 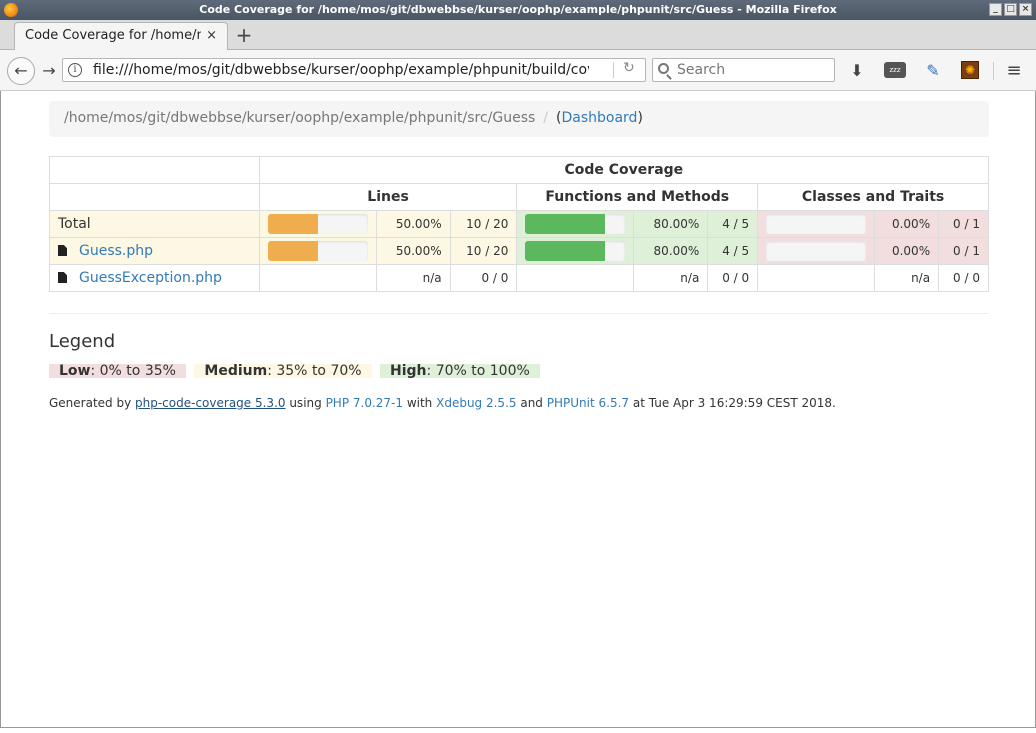 What do you see at coordinates (75, 371) in the screenshot?
I see `legend-low-label: Low` at bounding box center [75, 371].